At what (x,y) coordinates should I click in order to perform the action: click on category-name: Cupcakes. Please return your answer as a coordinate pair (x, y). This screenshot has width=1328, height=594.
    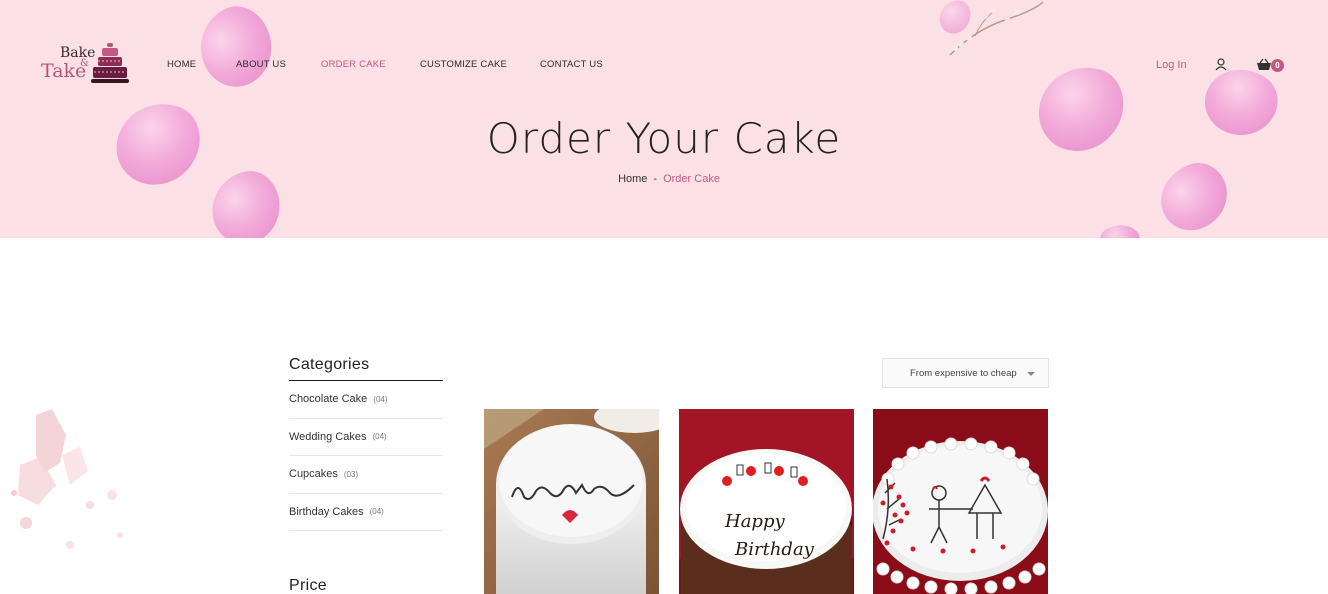
    Looking at the image, I should click on (313, 474).